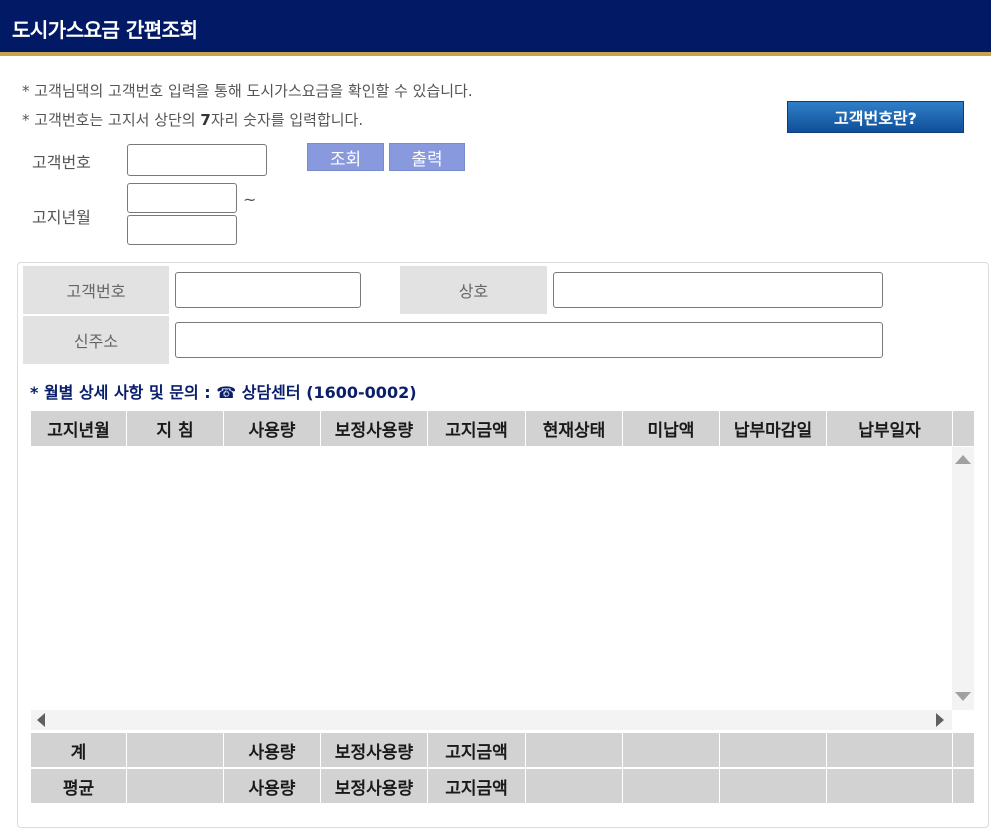 This screenshot has height=828, width=991. I want to click on header-cell: 납부마감일, so click(773, 428).